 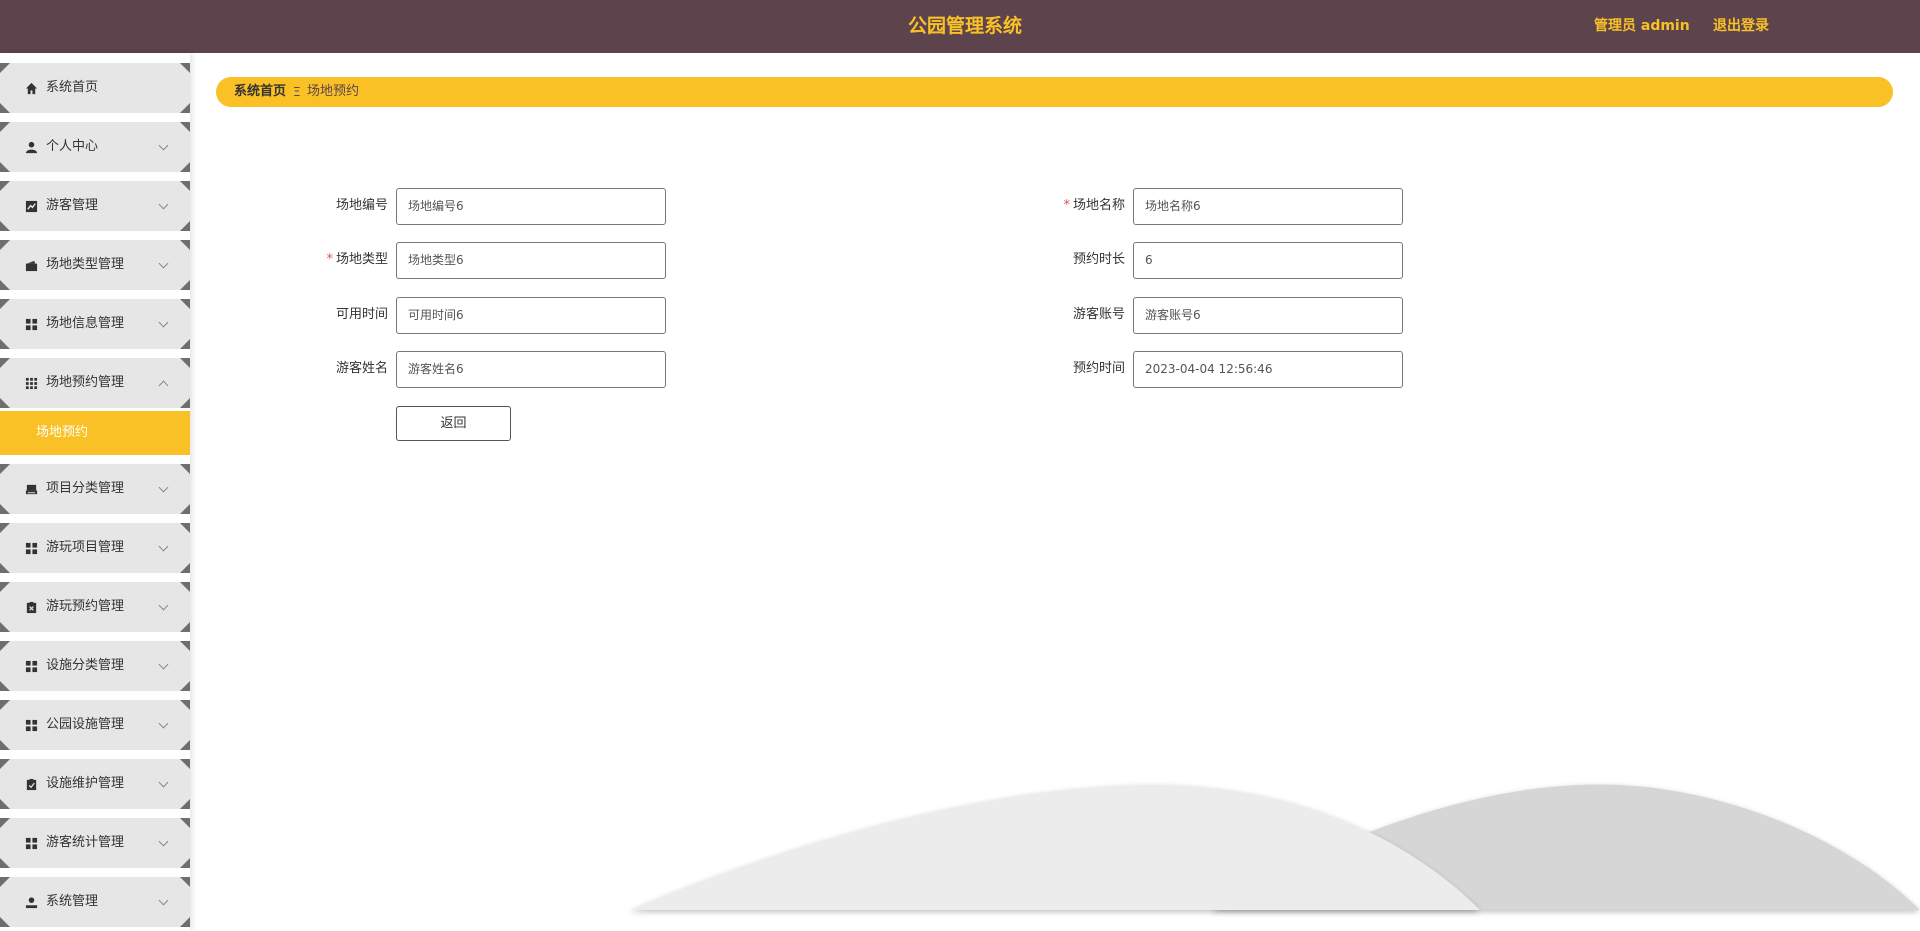 What do you see at coordinates (72, 87) in the screenshot?
I see `sidebar-item-label: 系统首页` at bounding box center [72, 87].